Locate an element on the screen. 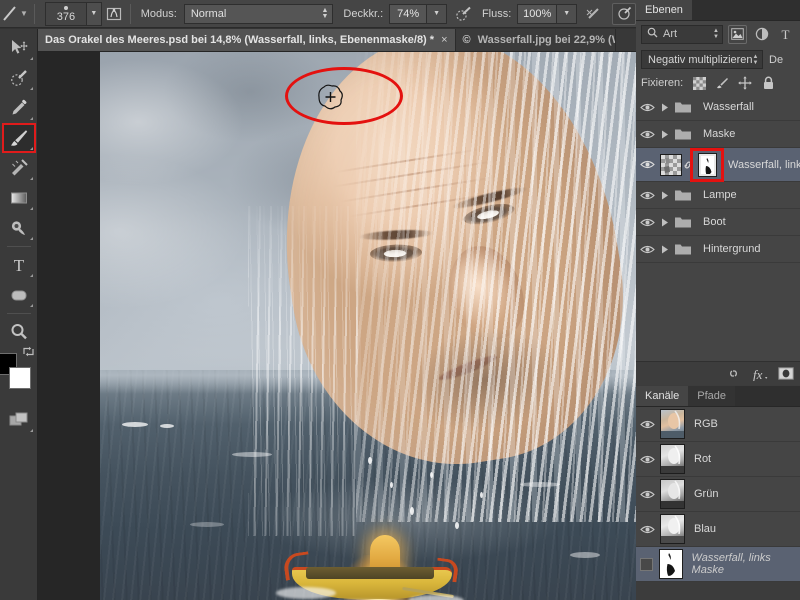 The height and width of the screenshot is (600, 800). layer-list-empty-space is located at coordinates (718, 312).